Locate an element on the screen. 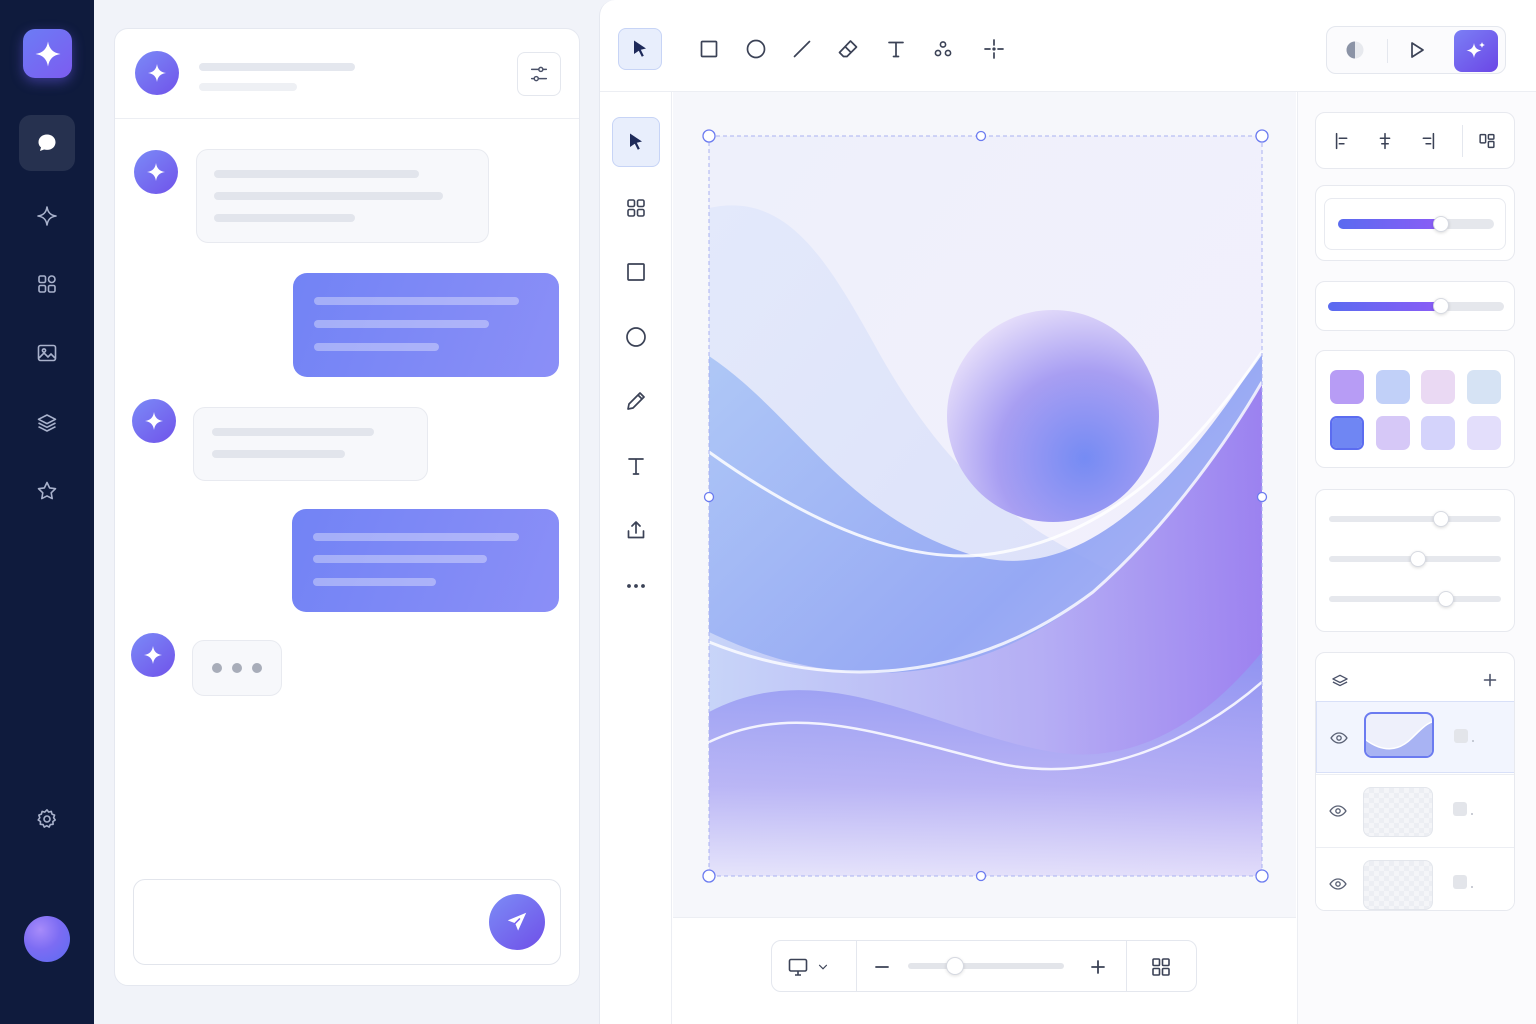 This screenshot has width=1536, height=1024. assistant-message is located at coordinates (310, 444).